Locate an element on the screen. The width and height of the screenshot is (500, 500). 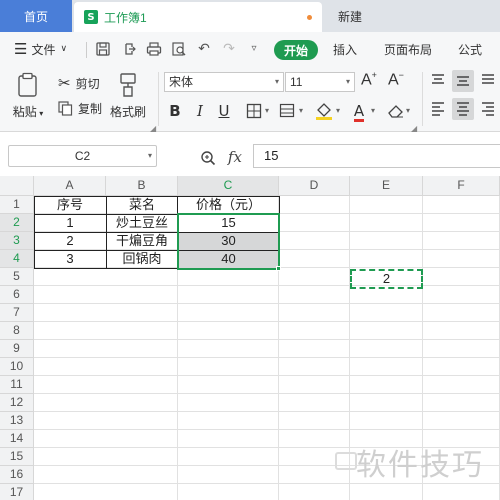
row-header-7: 7 is located at coordinates (17, 313).